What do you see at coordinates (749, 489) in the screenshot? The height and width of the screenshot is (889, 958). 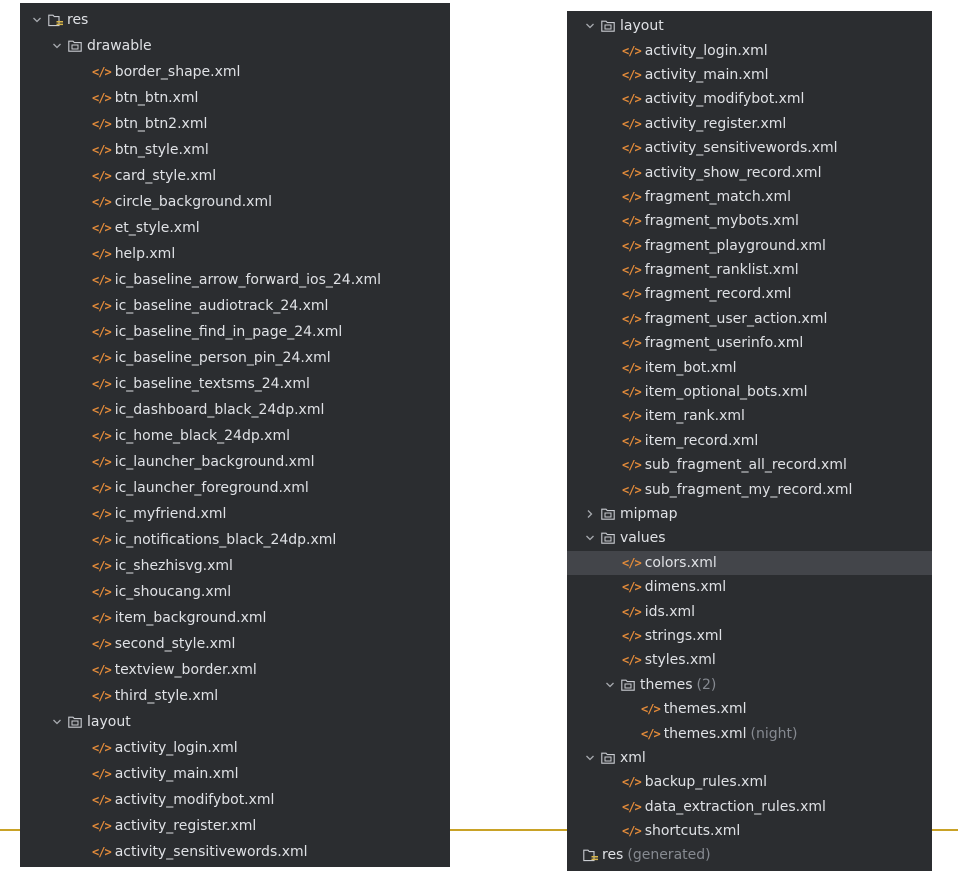 I see `tree-file-row: </> sub_fragment_my_record.xml` at bounding box center [749, 489].